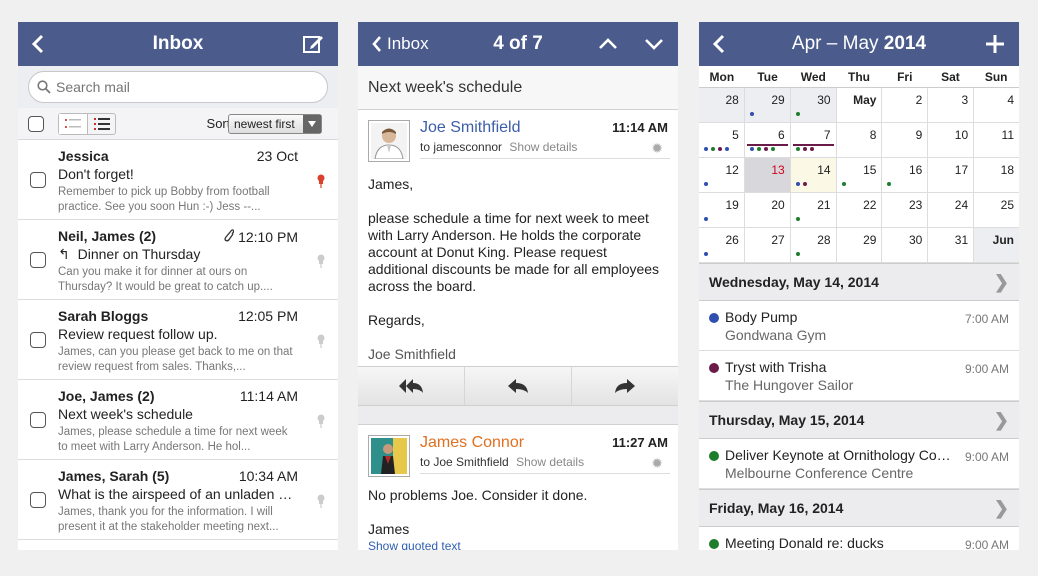 This screenshot has width=1038, height=576. Describe the element at coordinates (859, 326) in the screenshot. I see `event-item: Body Pump Gondwana Gym 7:00 AM` at that location.